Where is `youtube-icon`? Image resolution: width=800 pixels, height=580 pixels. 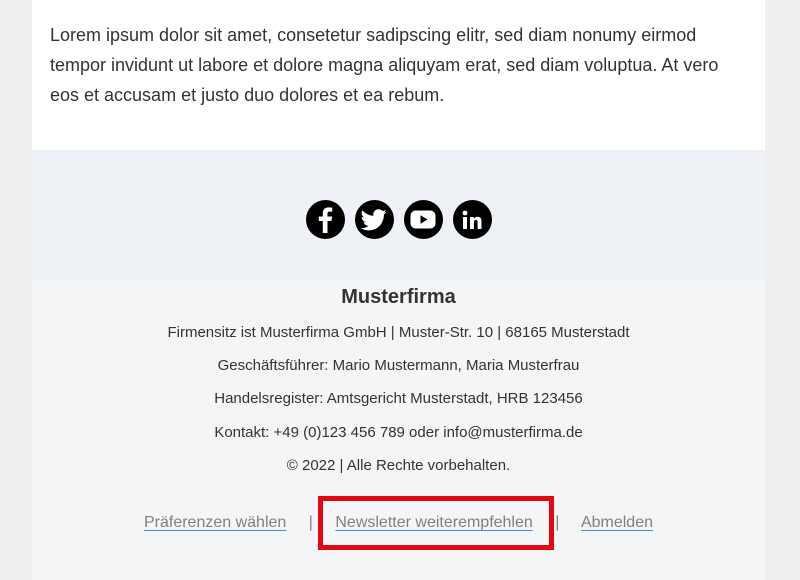 youtube-icon is located at coordinates (423, 219).